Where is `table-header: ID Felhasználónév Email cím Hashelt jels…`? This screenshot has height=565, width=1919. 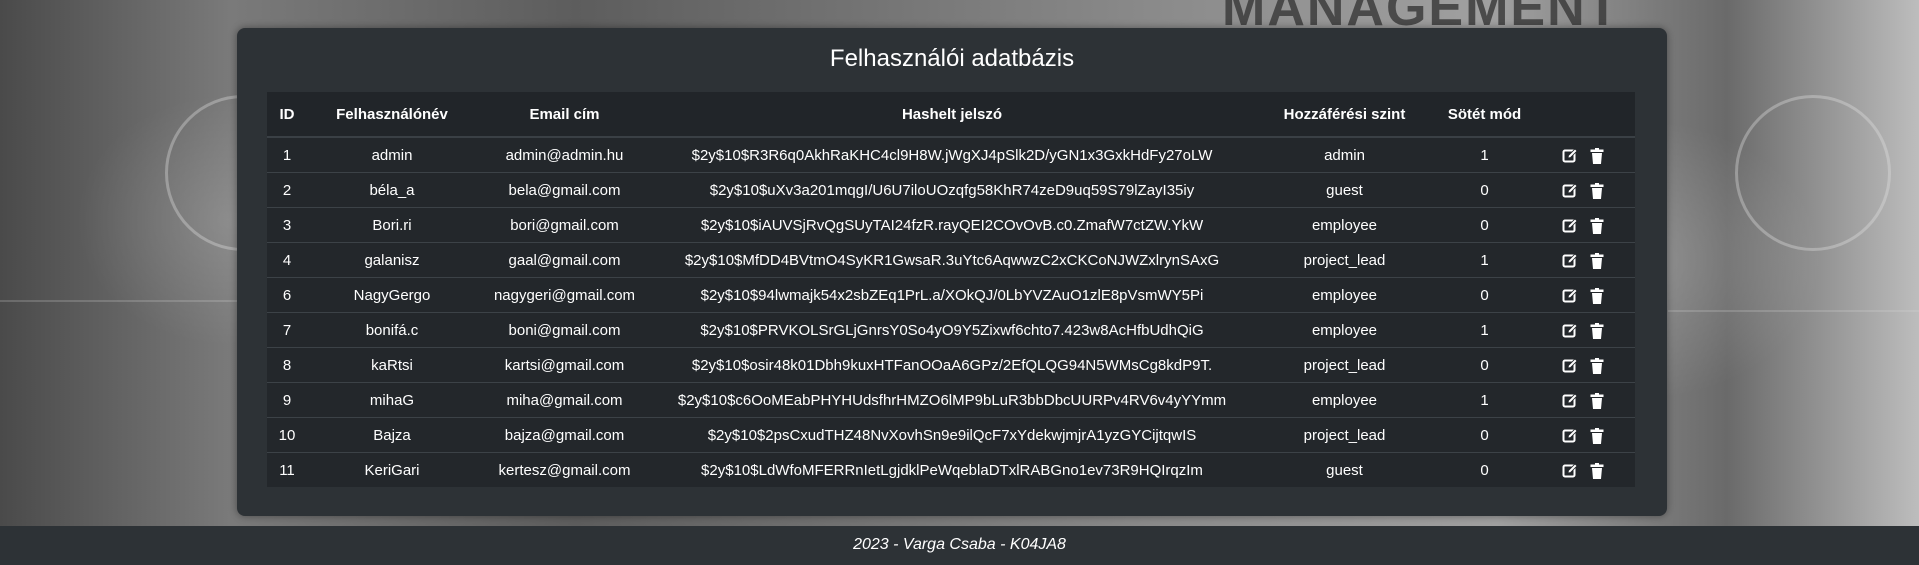
table-header: ID Felhasználónév Email cím Hashelt jels… is located at coordinates (951, 115).